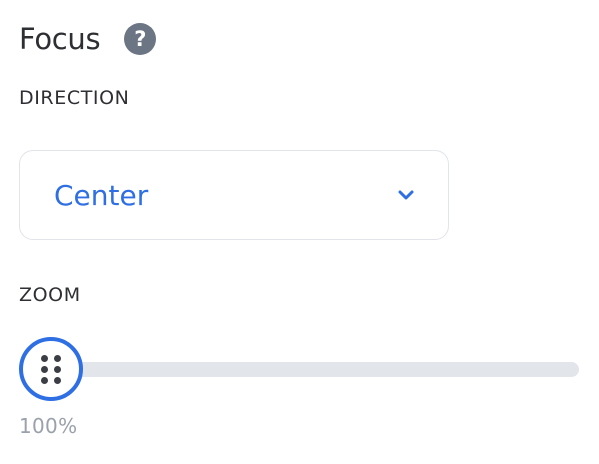 This screenshot has width=599, height=464. I want to click on direction-select: Center, so click(234, 195).